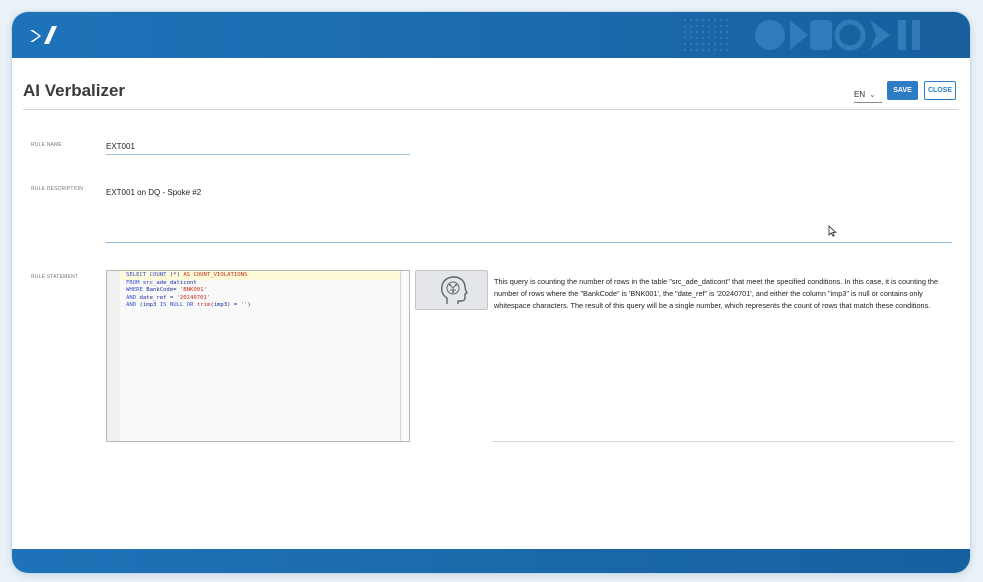 The height and width of the screenshot is (582, 983). I want to click on ai-head-icon, so click(454, 290).